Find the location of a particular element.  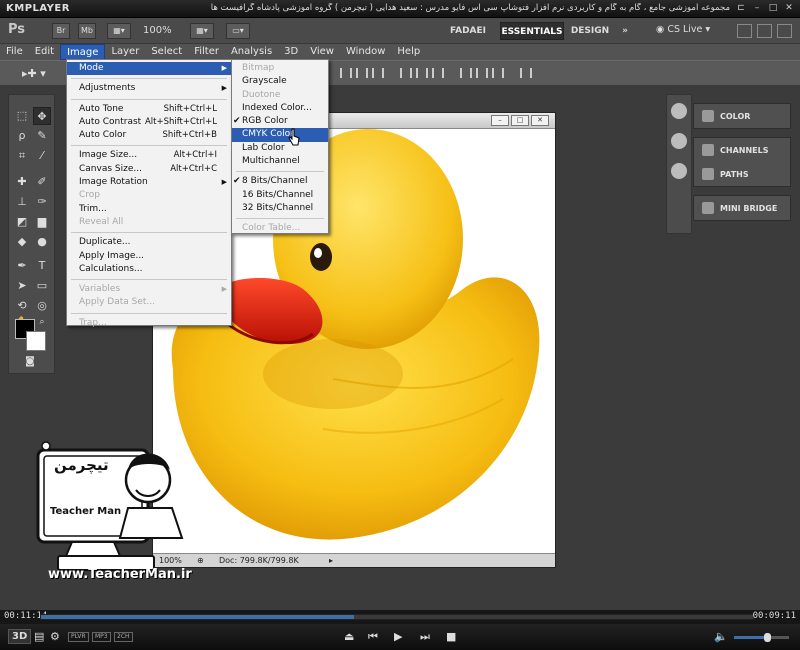

type-tool-icon: T is located at coordinates (42, 266).